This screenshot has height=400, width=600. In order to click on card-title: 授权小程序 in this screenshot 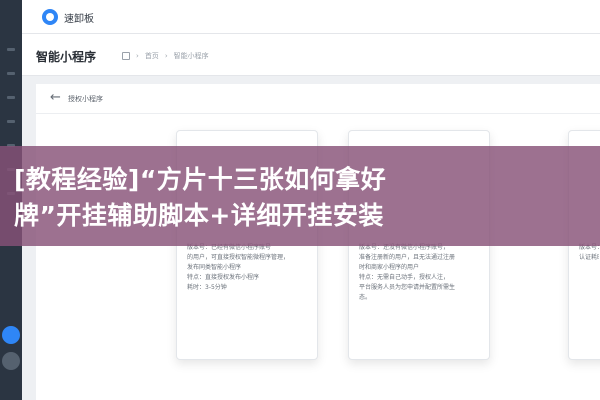, I will do `click(85, 99)`.